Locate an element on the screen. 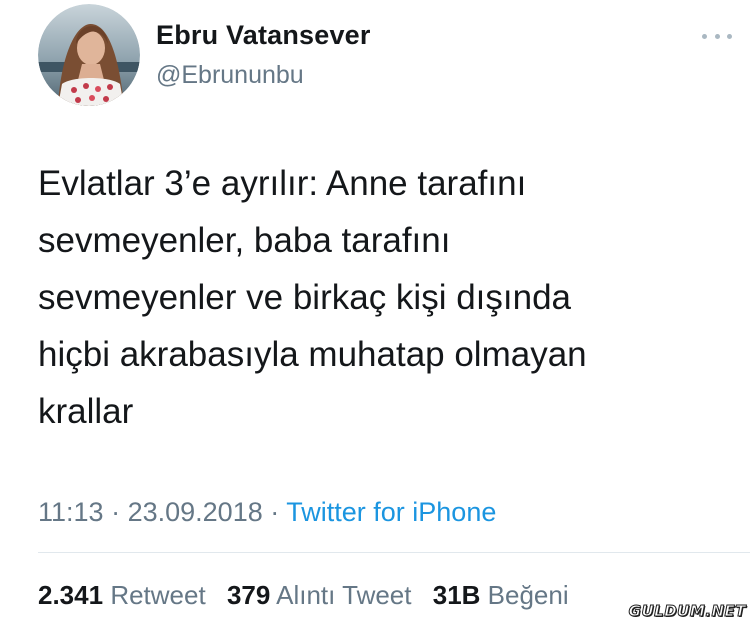 Image resolution: width=750 pixels, height=625 pixels. quote-count: 379 is located at coordinates (248, 595).